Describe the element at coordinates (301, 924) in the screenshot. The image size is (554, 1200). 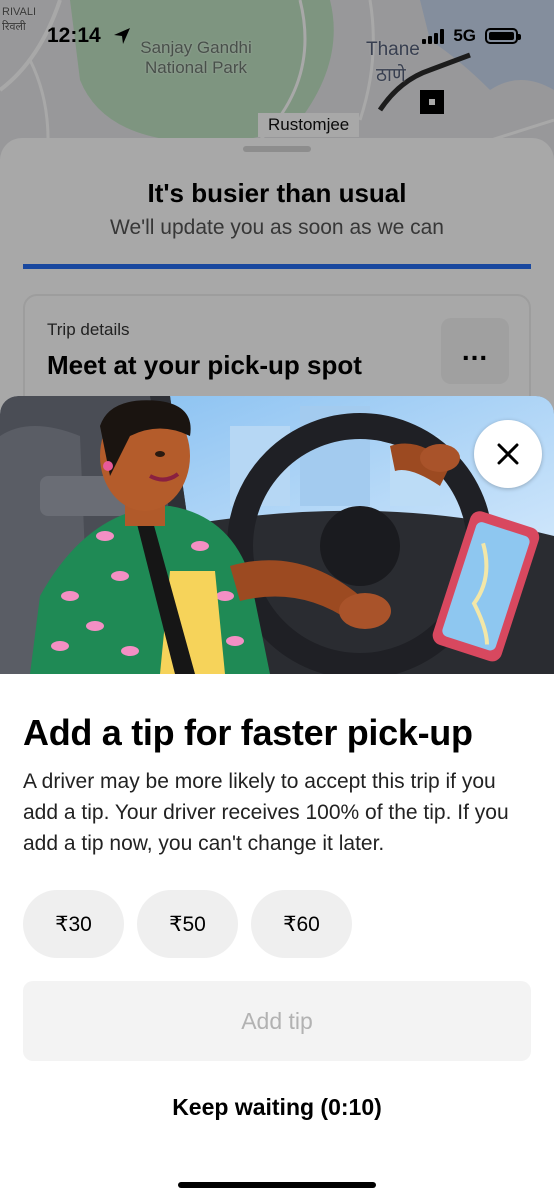
I see `tip-option-60: ₹60` at that location.